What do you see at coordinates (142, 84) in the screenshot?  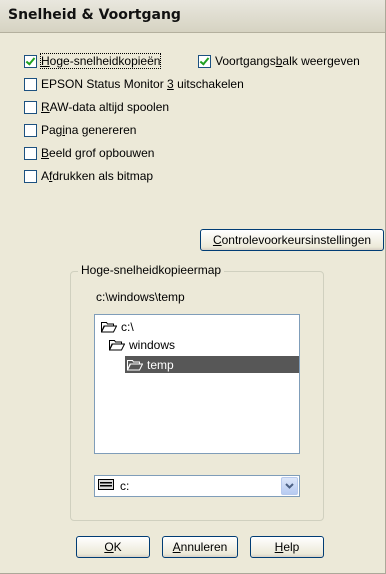 I see `status-monitor-label: EPSON Status Monitor 3 uitschakelen` at bounding box center [142, 84].